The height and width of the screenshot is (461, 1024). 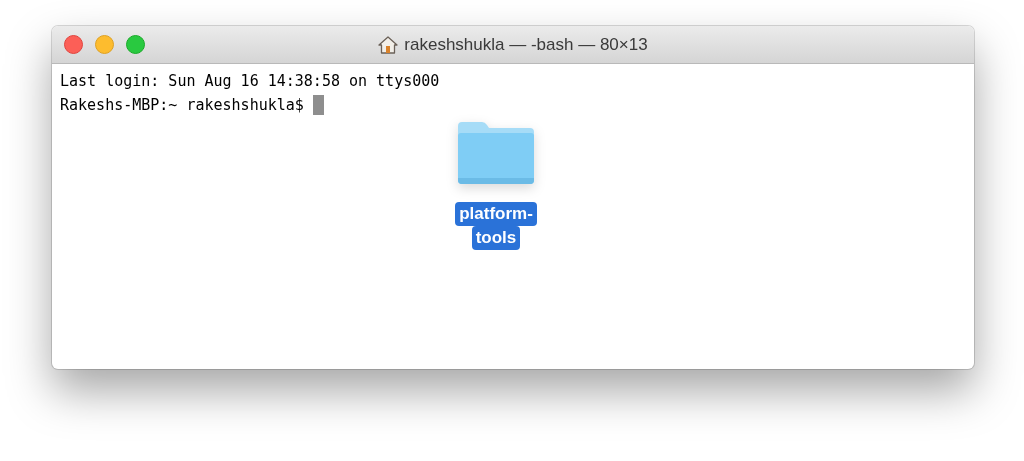 I want to click on folder-label: tools, so click(x=496, y=238).